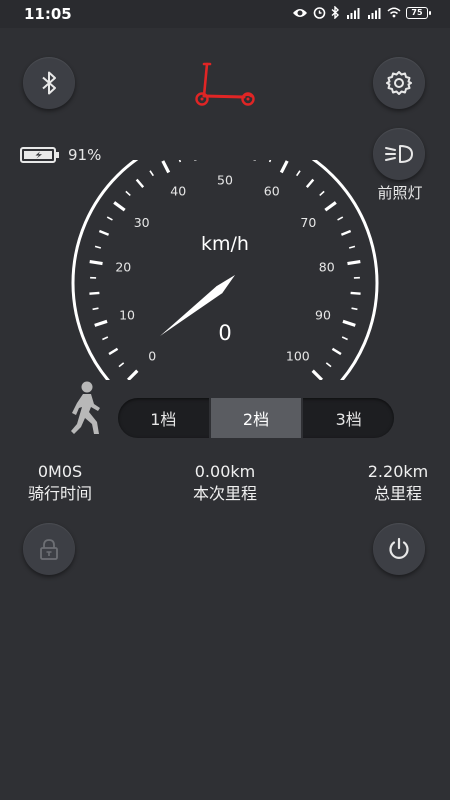 The width and height of the screenshot is (450, 800). Describe the element at coordinates (272, 191) in the screenshot. I see `gauge-scale-label: 60` at that location.